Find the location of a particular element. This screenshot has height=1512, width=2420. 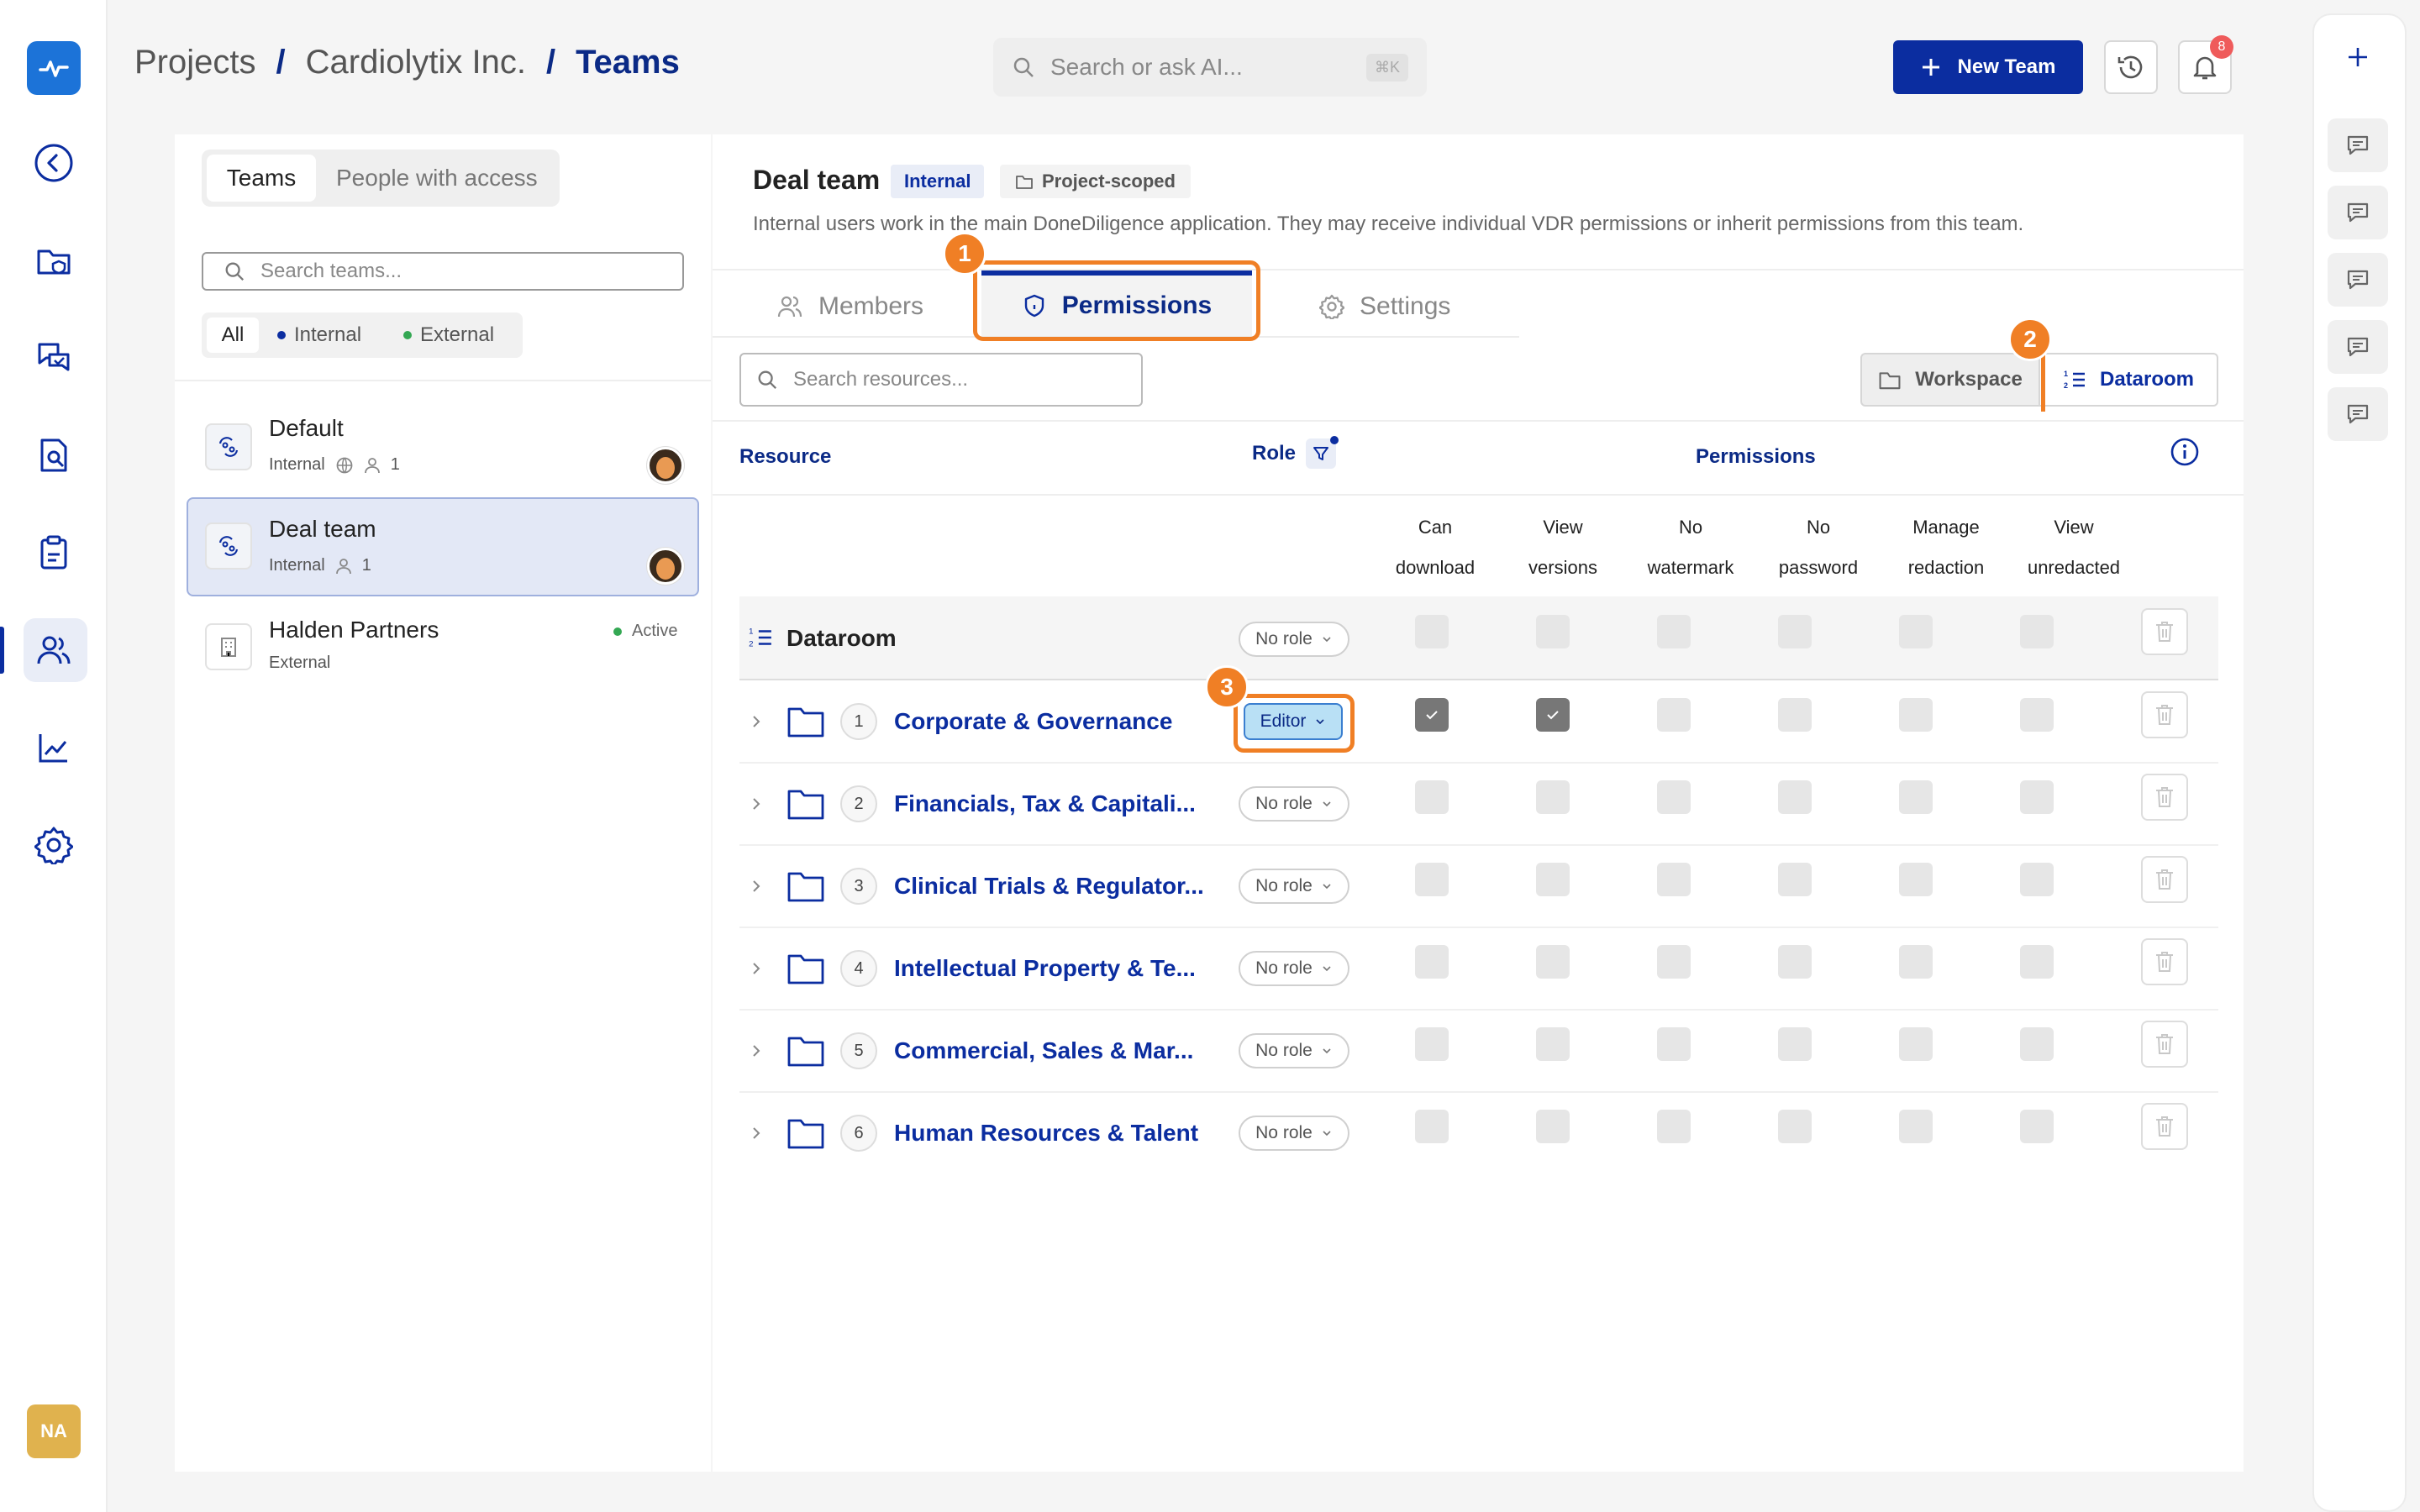

document-search-icon is located at coordinates (54, 455).